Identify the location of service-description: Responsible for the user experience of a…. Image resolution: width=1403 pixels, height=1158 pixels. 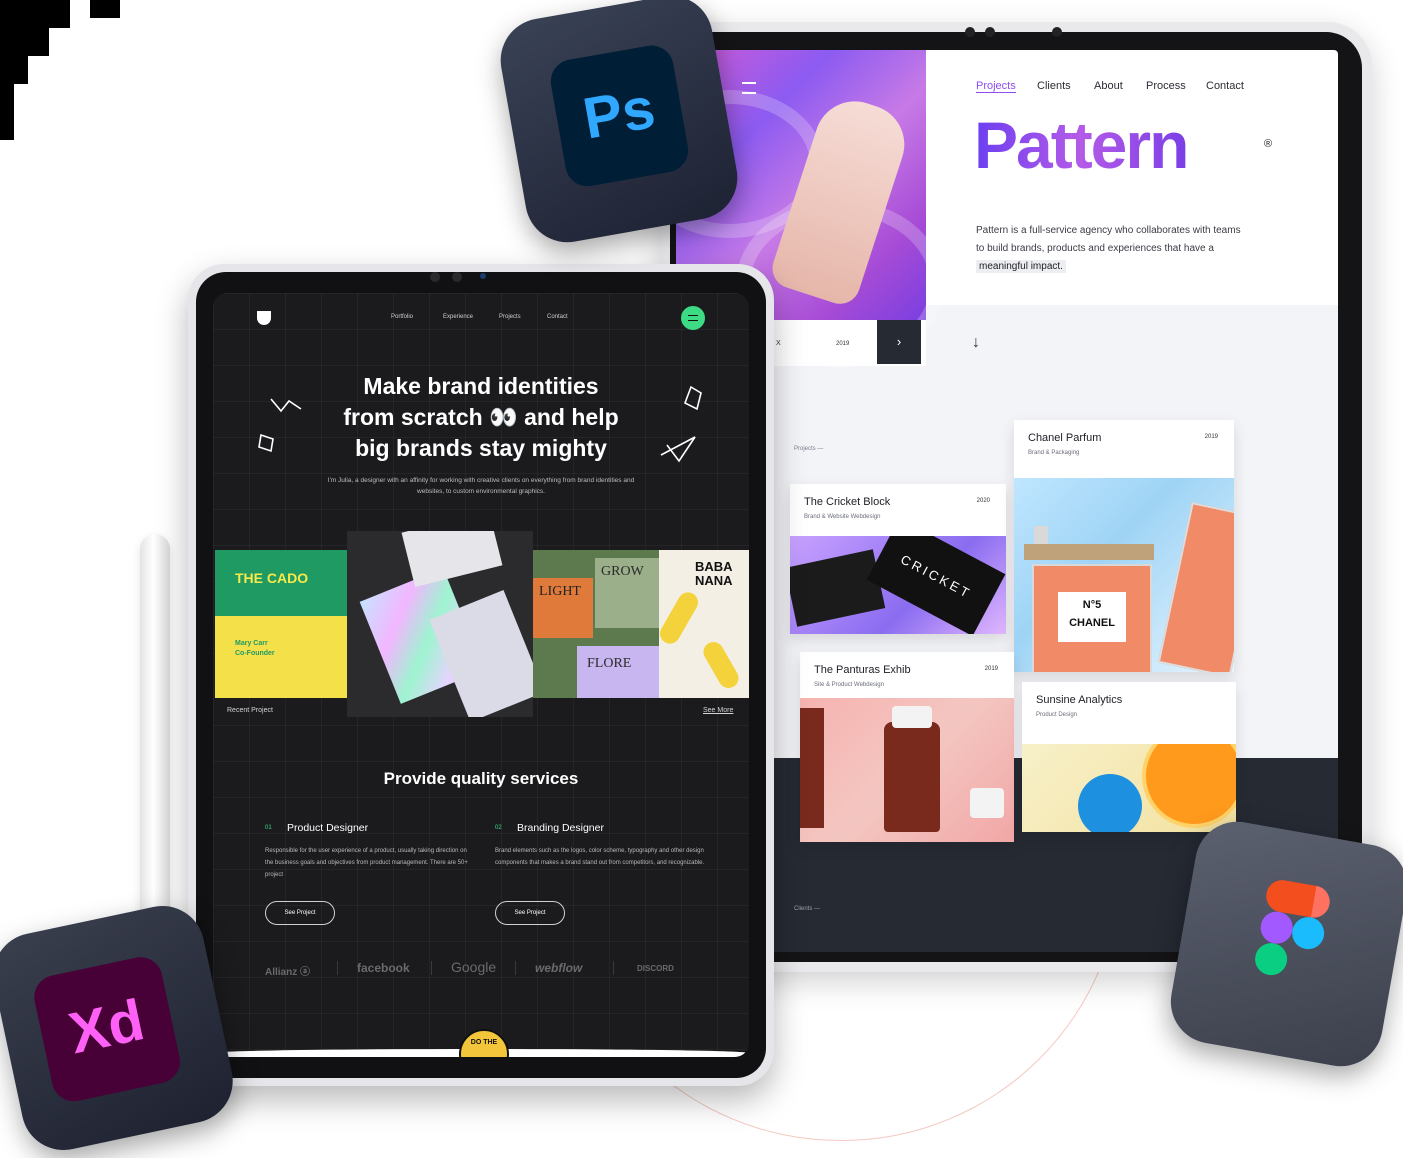
(366, 863).